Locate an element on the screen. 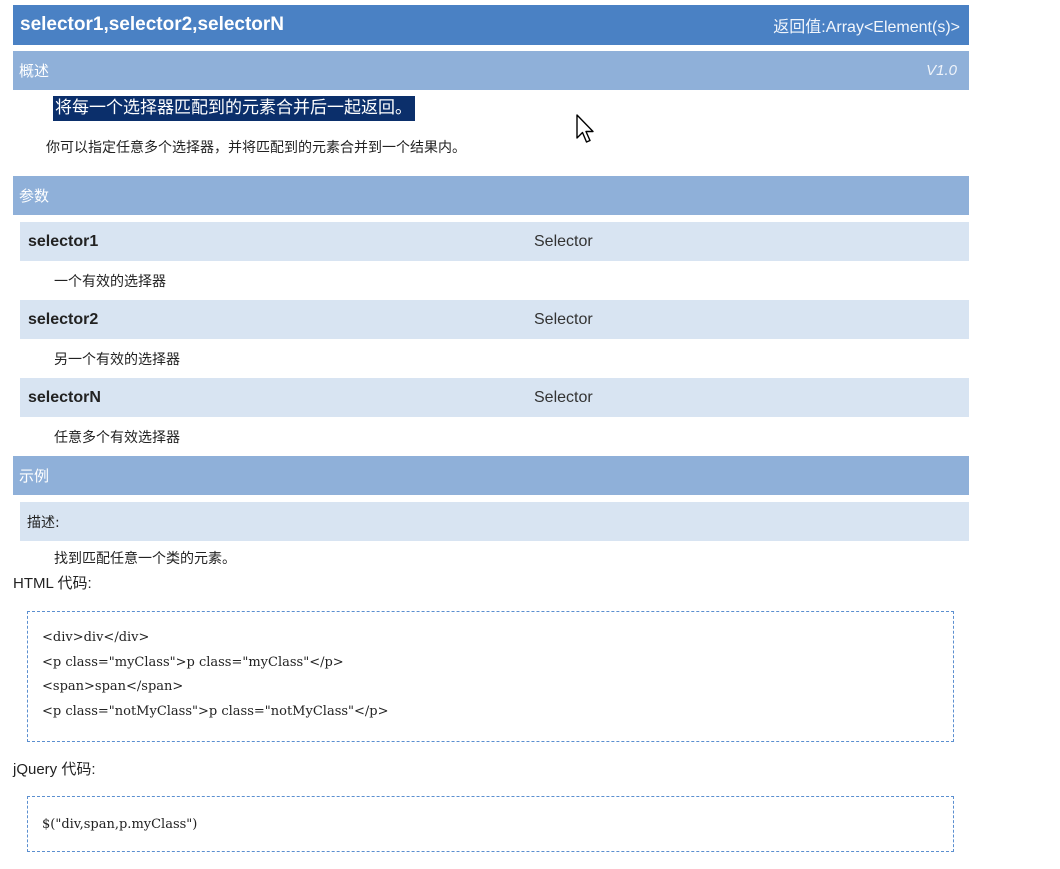 This screenshot has width=1060, height=869. overview-title: 概述 is located at coordinates (34, 71).